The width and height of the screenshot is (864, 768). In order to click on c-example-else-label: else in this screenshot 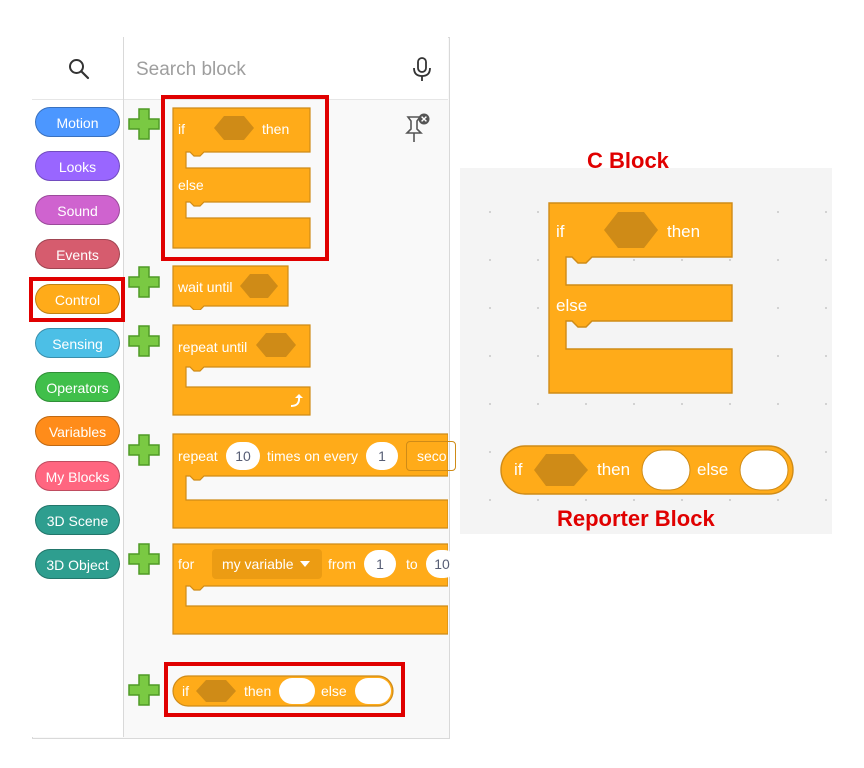, I will do `click(572, 305)`.